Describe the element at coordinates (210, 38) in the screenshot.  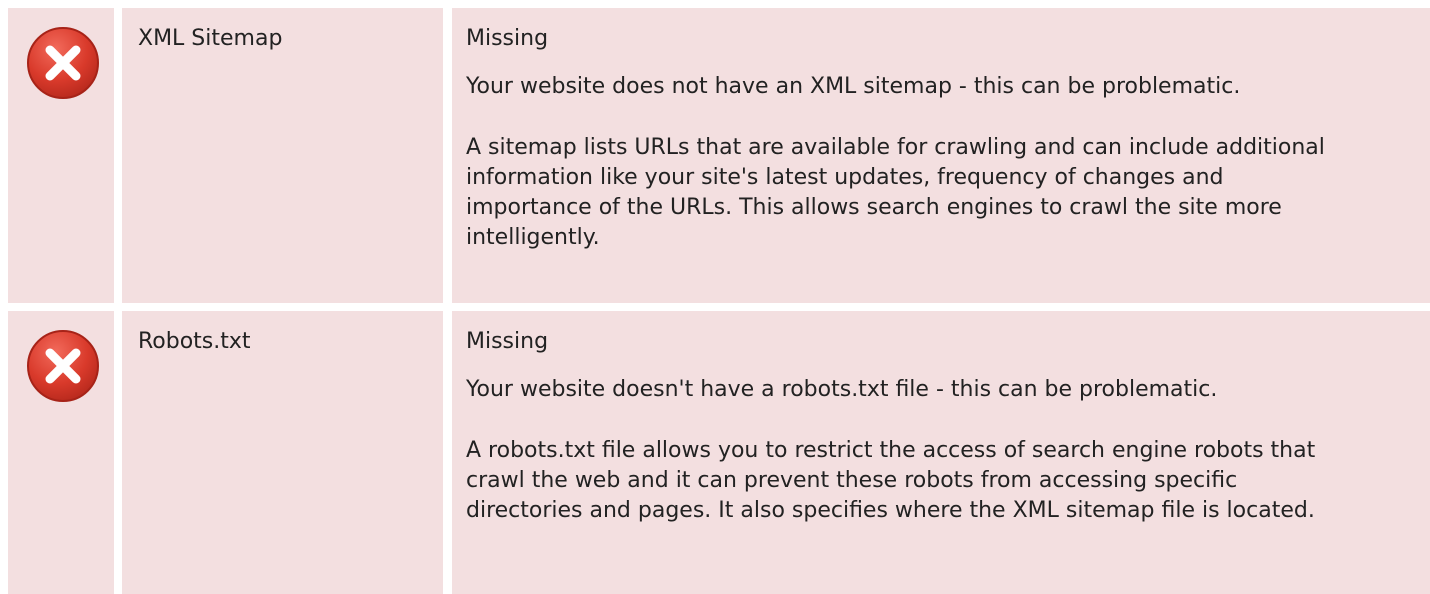
I see `check-name: XML Sitemap` at that location.